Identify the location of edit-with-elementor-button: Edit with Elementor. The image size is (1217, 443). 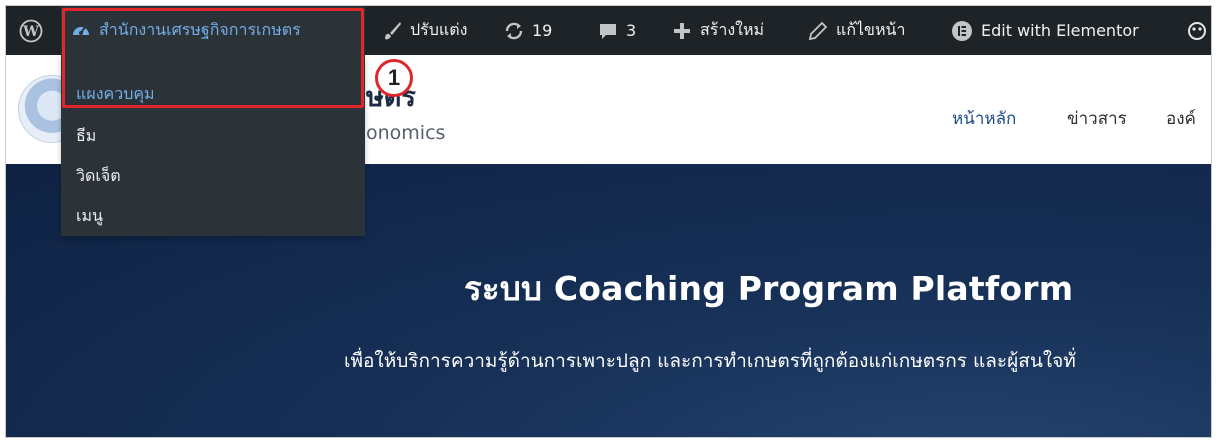
(1045, 30).